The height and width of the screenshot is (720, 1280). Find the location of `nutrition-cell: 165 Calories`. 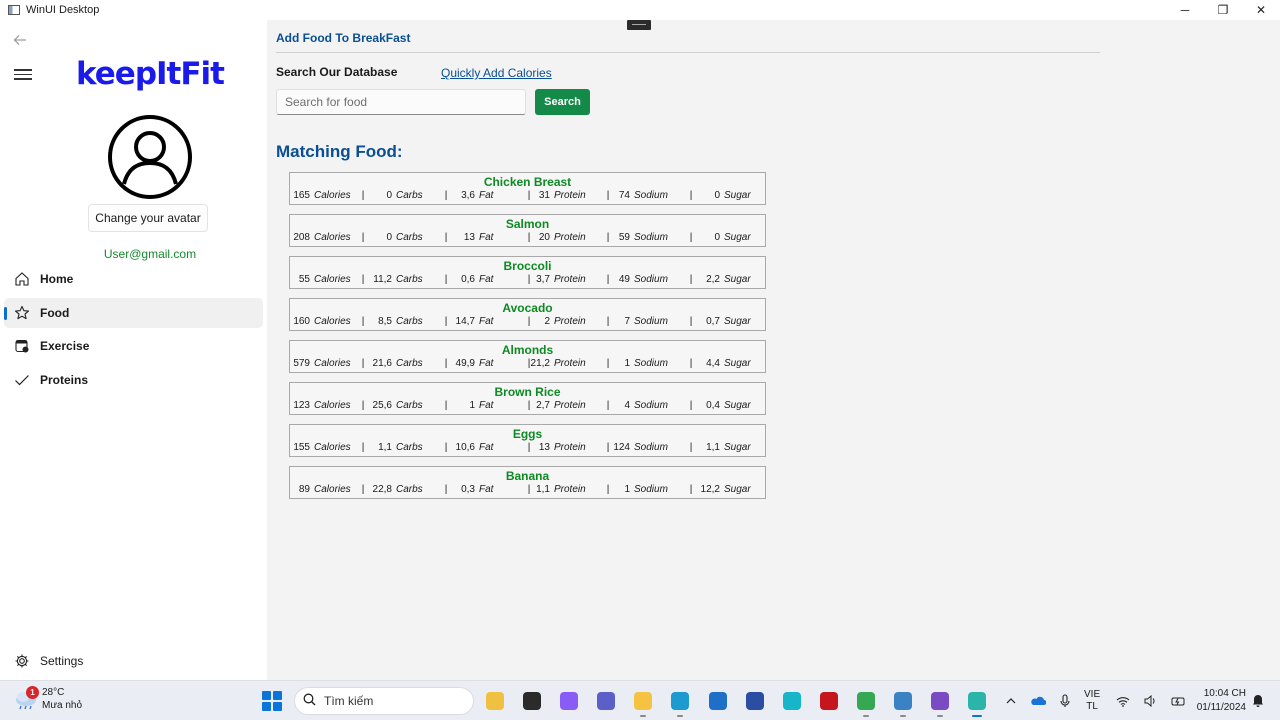

nutrition-cell: 165 Calories is located at coordinates (320, 195).